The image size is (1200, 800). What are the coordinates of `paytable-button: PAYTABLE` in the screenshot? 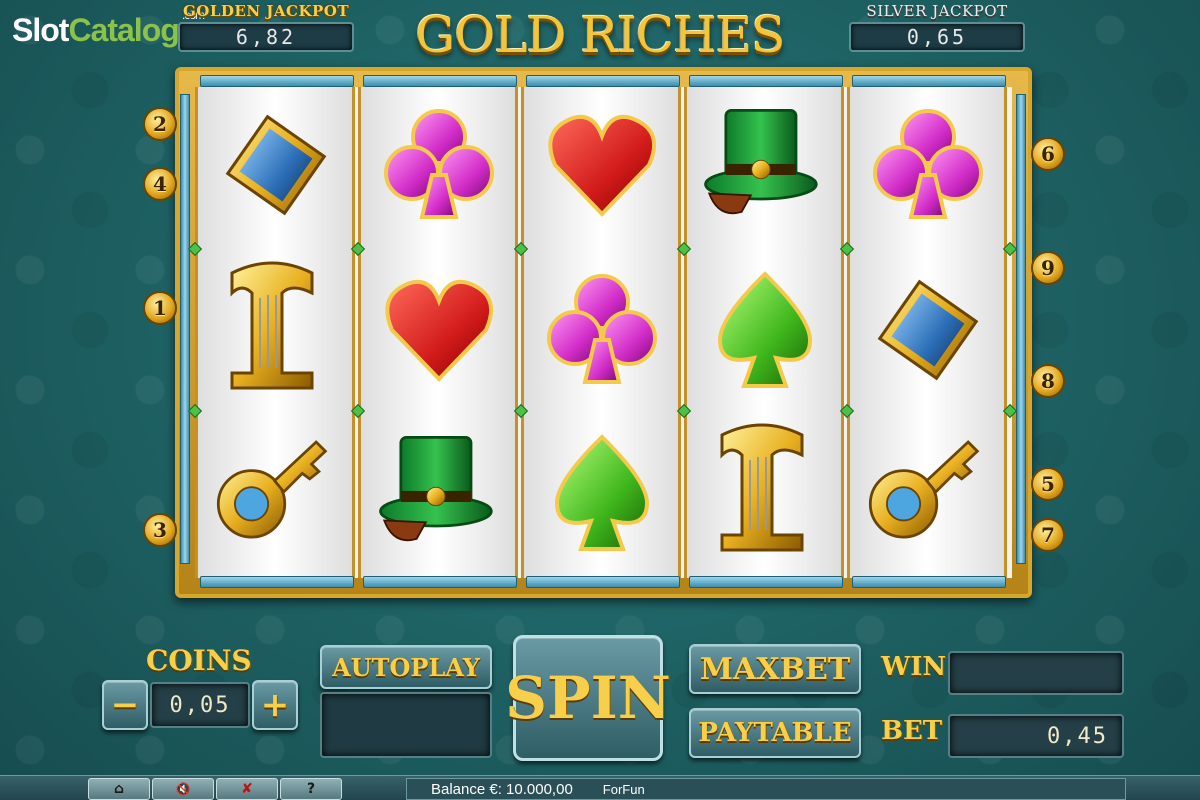 It's located at (775, 733).